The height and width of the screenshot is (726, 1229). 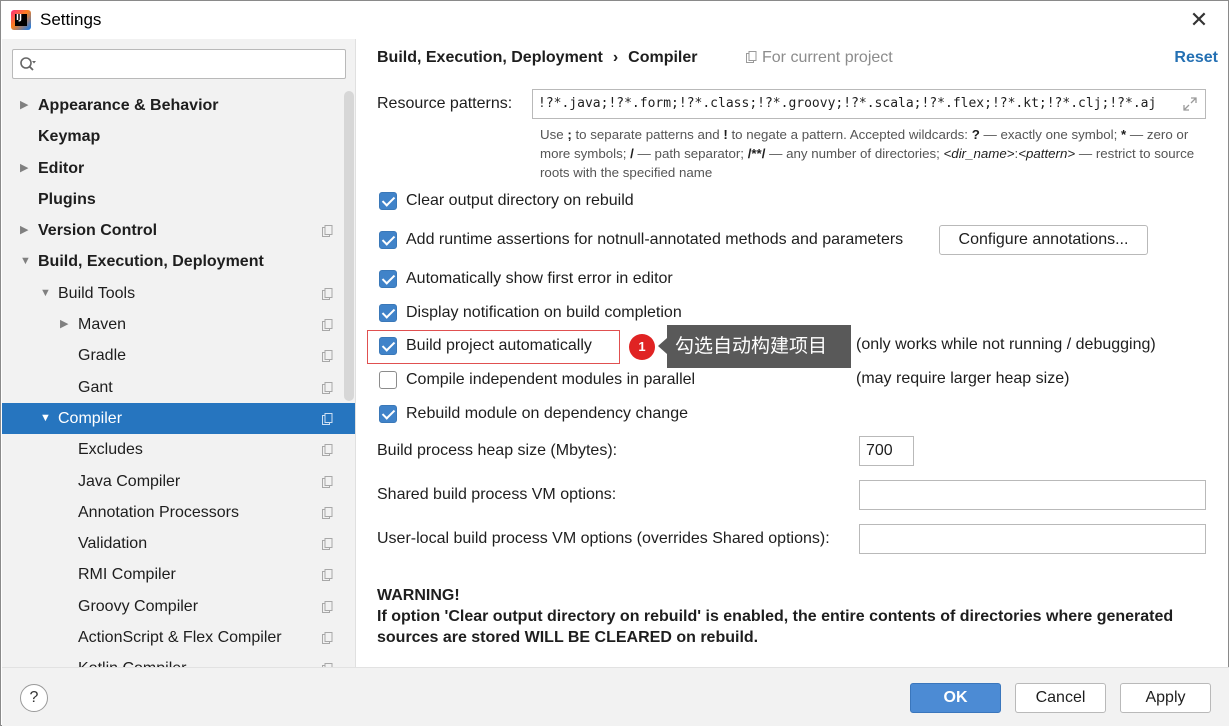 What do you see at coordinates (21, 20) in the screenshot?
I see `intellij-app-icon: IJ` at bounding box center [21, 20].